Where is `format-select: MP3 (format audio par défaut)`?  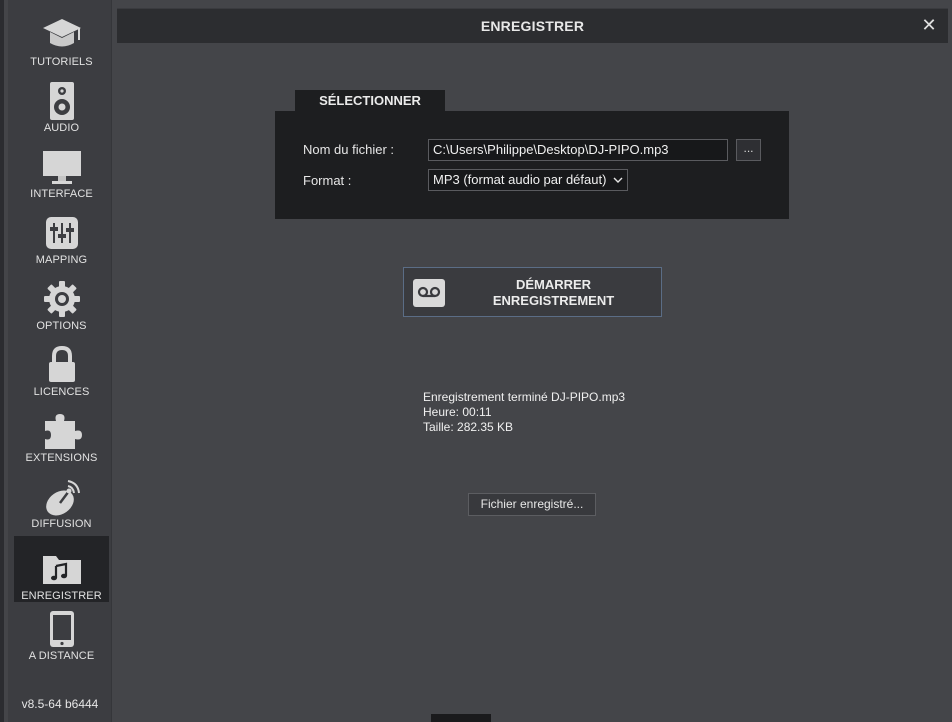
format-select: MP3 (format audio par défaut) is located at coordinates (528, 180).